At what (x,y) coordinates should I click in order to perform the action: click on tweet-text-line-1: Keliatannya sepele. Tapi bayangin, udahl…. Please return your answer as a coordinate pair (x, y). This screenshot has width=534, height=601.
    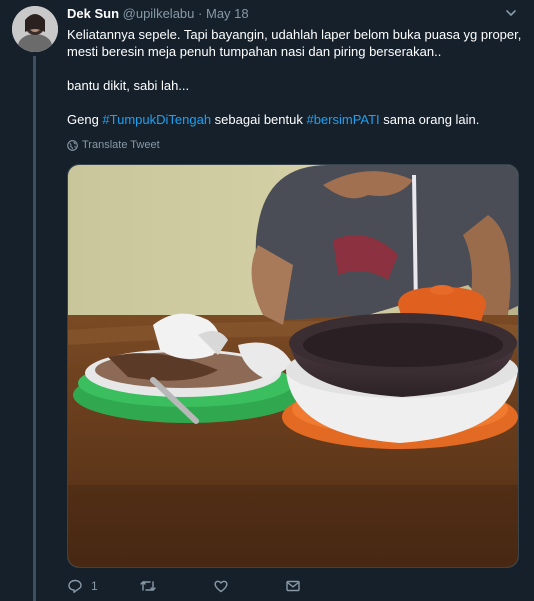
    Looking at the image, I should click on (294, 43).